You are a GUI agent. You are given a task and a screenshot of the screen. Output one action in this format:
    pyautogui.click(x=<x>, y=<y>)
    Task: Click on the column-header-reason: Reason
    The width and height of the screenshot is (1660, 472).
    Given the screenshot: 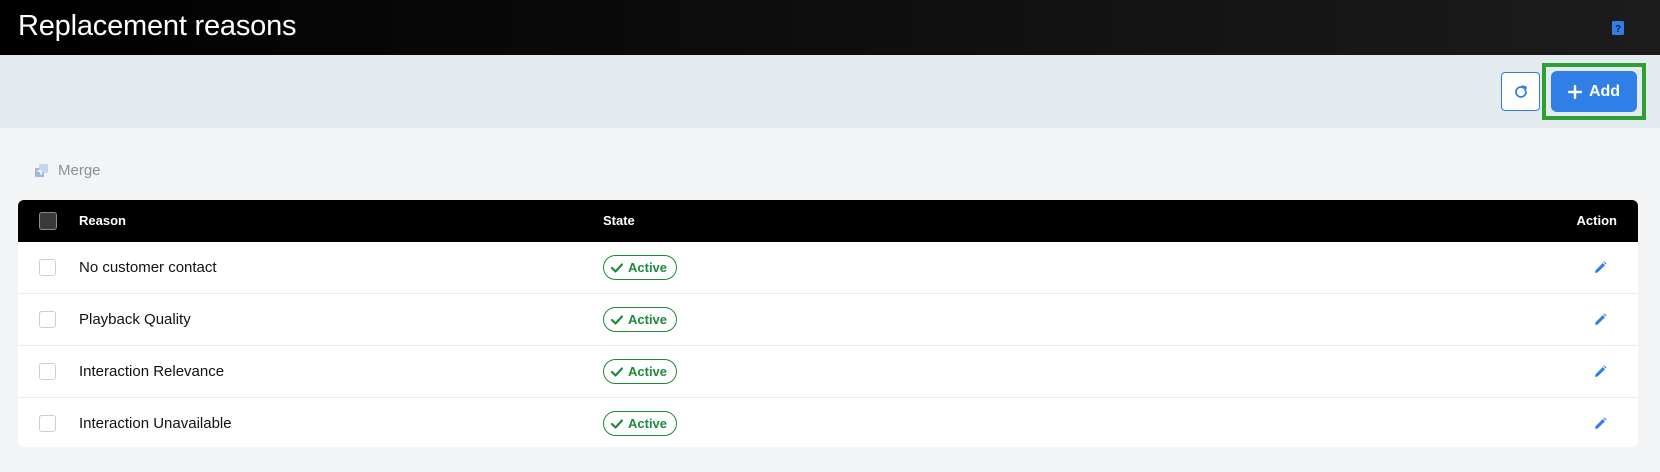 What is the action you would take?
    pyautogui.click(x=102, y=220)
    